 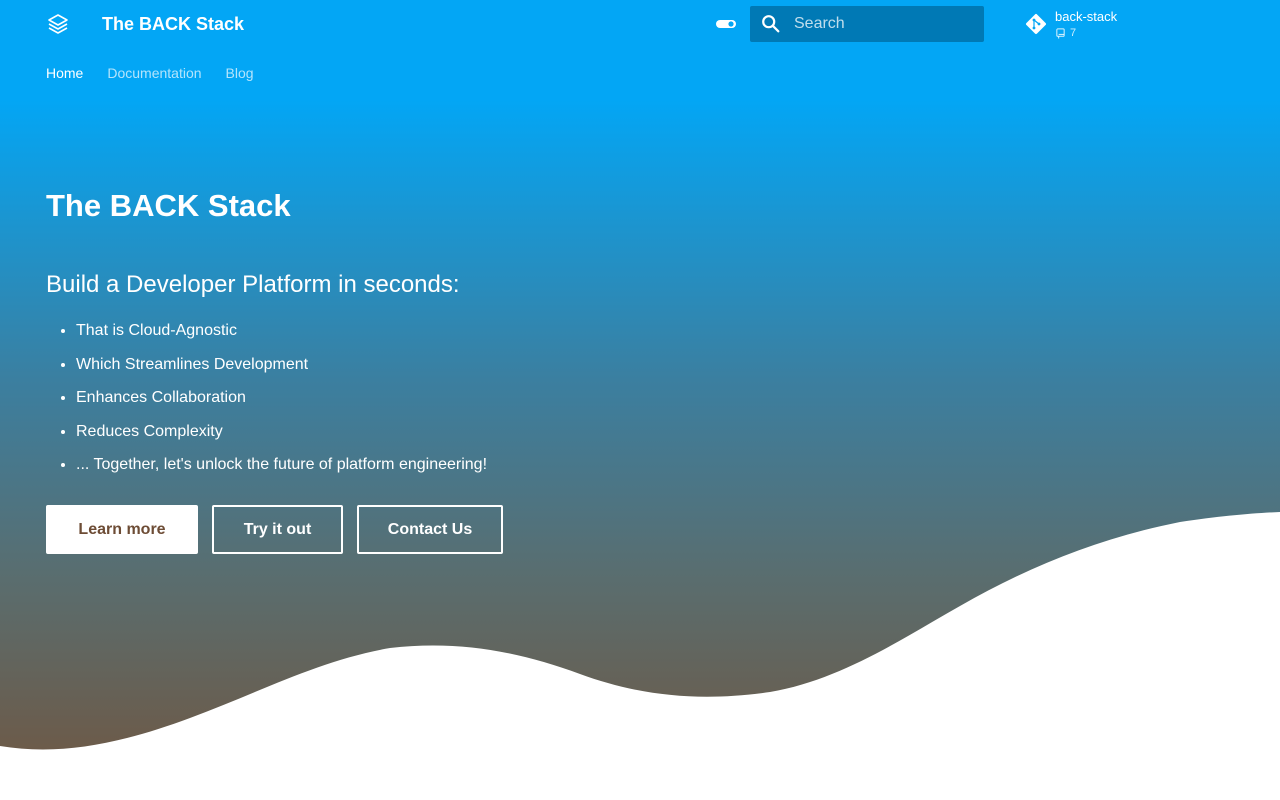 I want to click on layers-icon, so click(x=58, y=24).